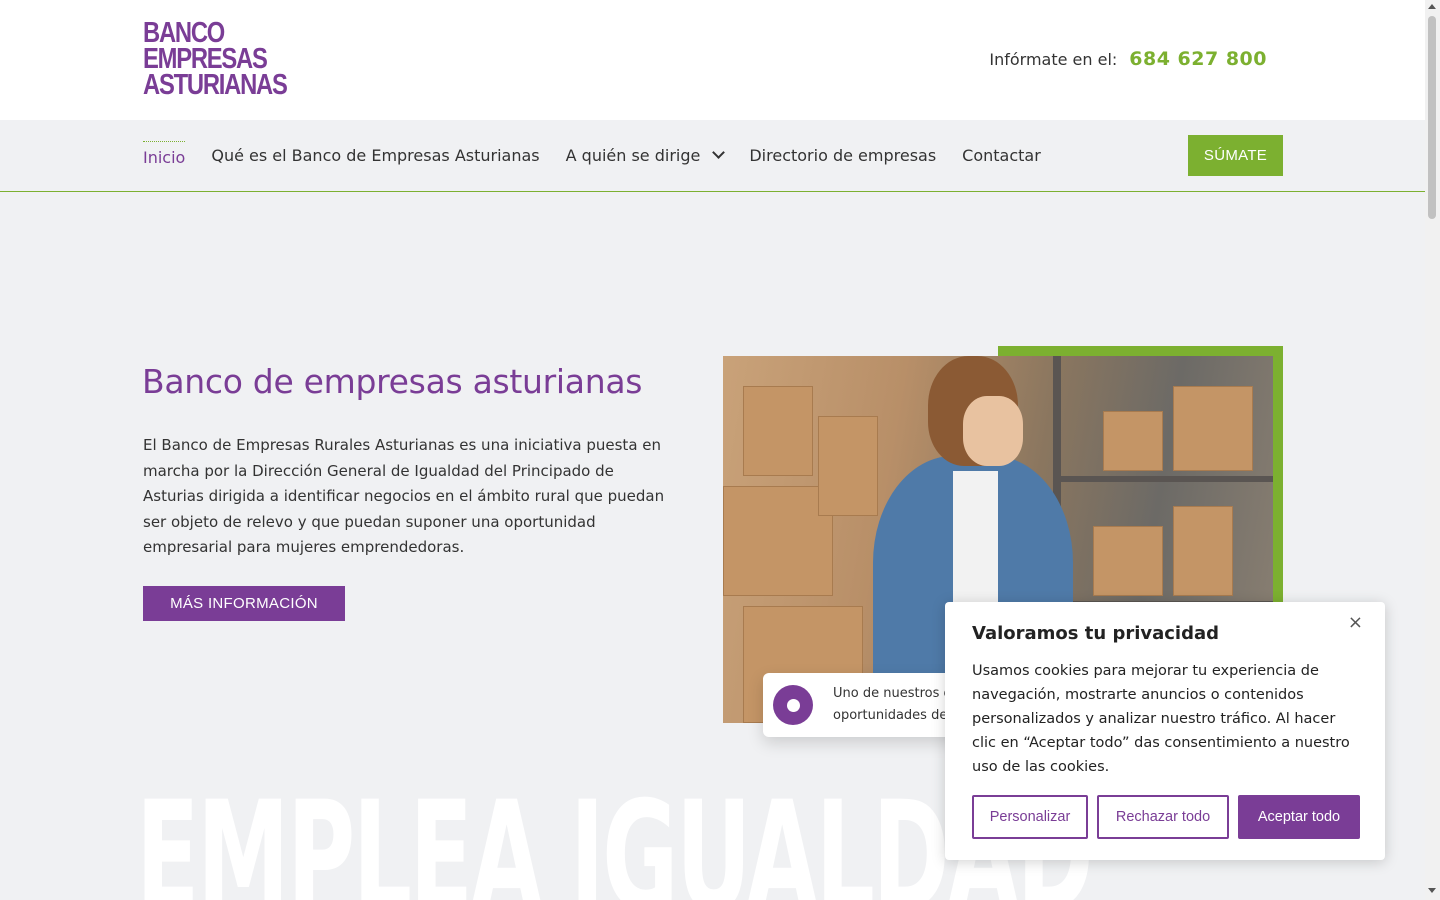 The width and height of the screenshot is (1440, 900). What do you see at coordinates (1128, 59) in the screenshot?
I see `phone-info: Infórmate en el: 684 627 800` at bounding box center [1128, 59].